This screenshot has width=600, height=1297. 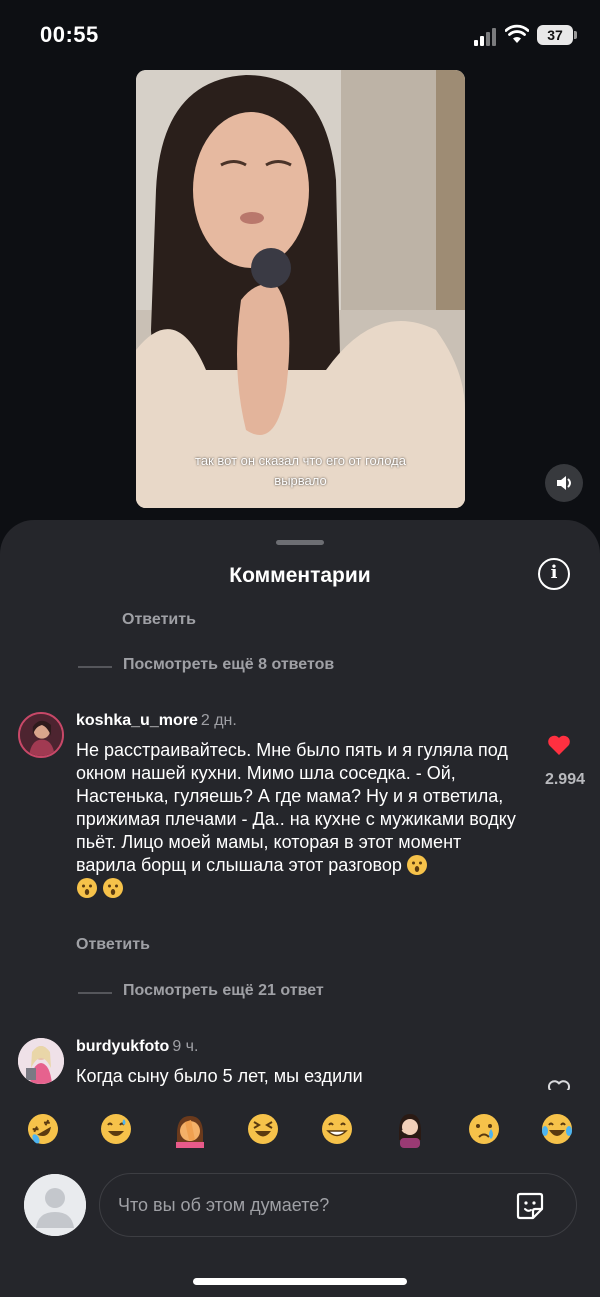 What do you see at coordinates (116, 1129) in the screenshot?
I see `sweat-smile-emoji-icon` at bounding box center [116, 1129].